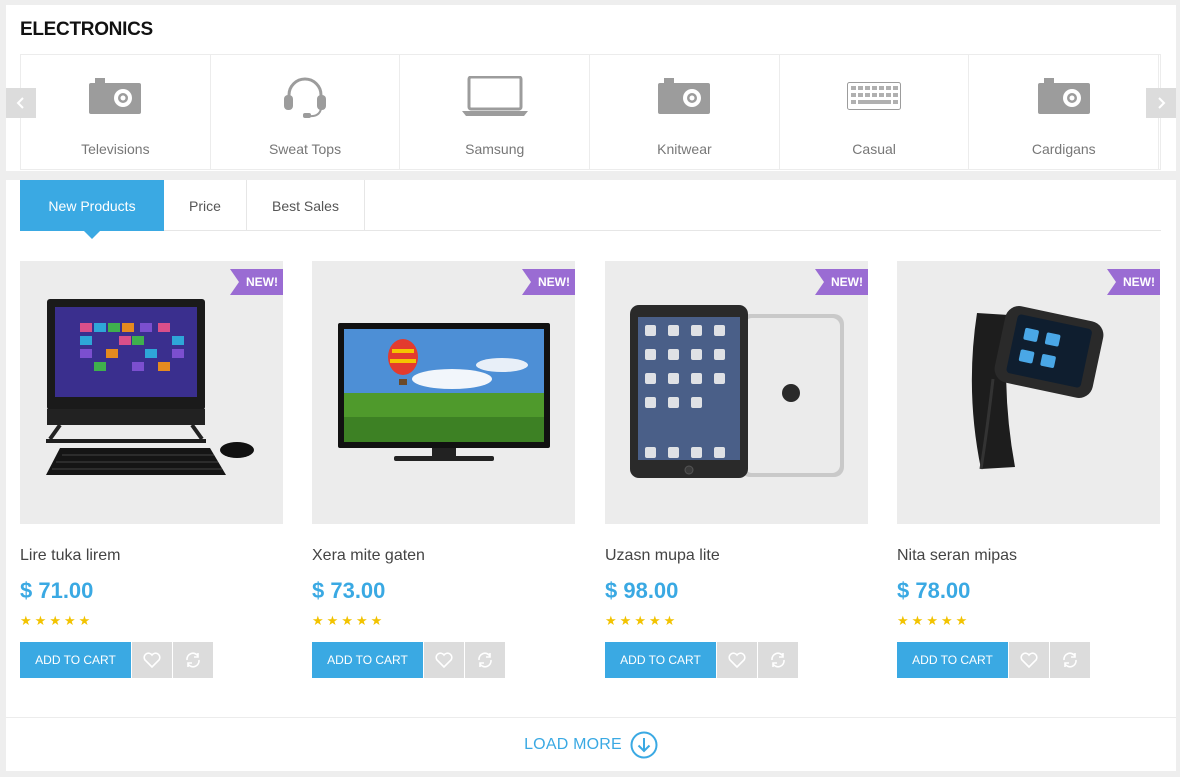 The image size is (1180, 777). What do you see at coordinates (150, 387) in the screenshot?
I see `all-in-one-pc-image` at bounding box center [150, 387].